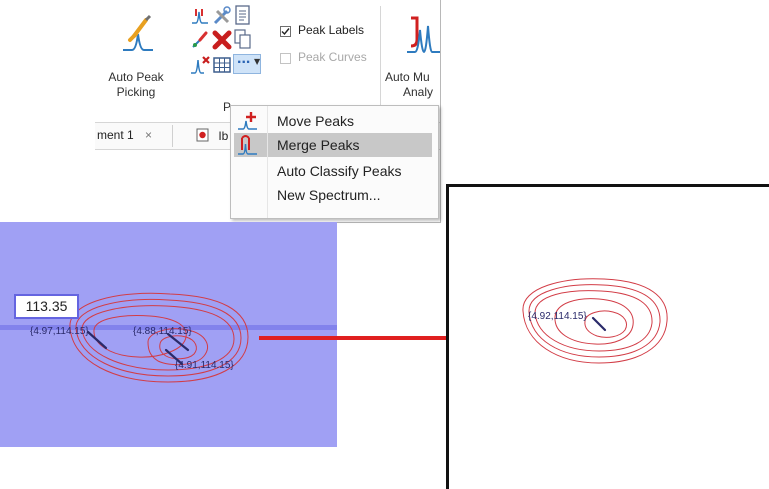 This screenshot has height=489, width=769. Describe the element at coordinates (59, 331) in the screenshot. I see `left-peak-label-1: {4.97,114.15}` at that location.